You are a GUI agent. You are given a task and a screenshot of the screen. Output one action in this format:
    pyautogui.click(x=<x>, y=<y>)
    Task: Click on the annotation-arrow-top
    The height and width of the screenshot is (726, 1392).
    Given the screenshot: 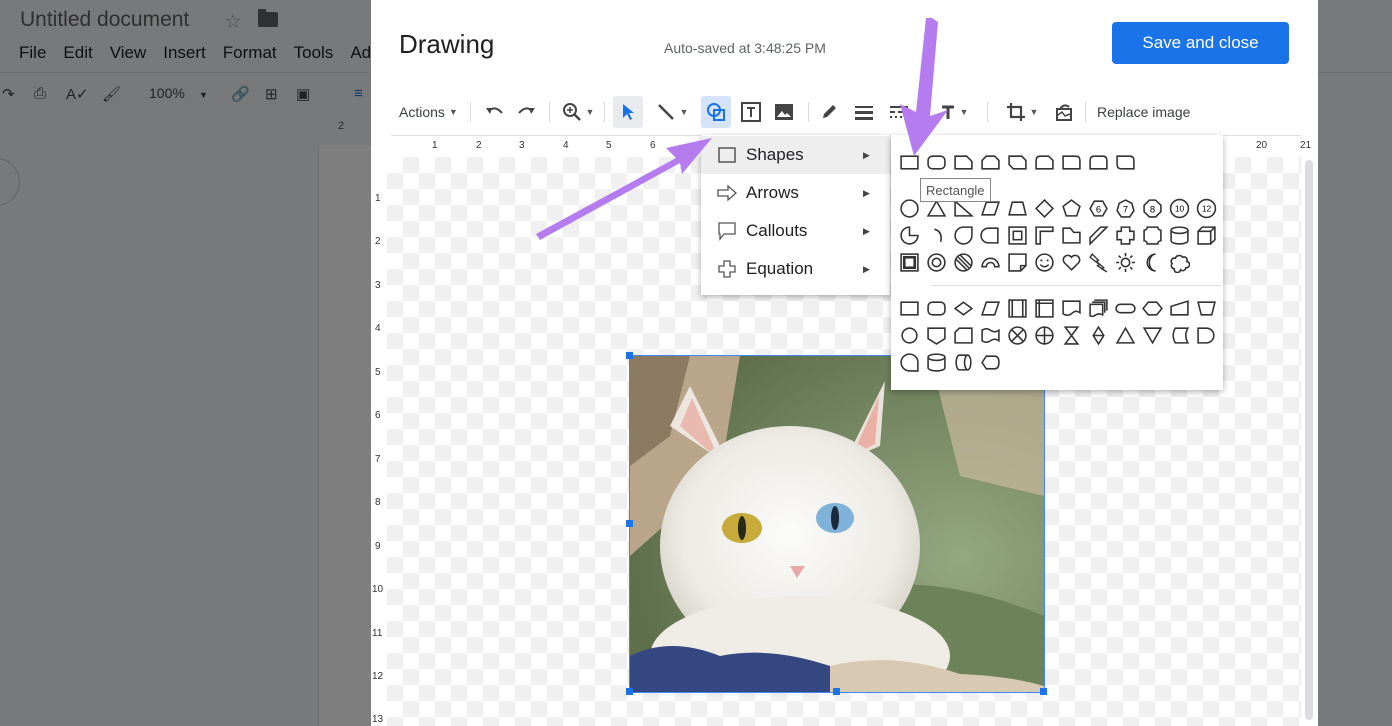 What is the action you would take?
    pyautogui.click(x=924, y=87)
    